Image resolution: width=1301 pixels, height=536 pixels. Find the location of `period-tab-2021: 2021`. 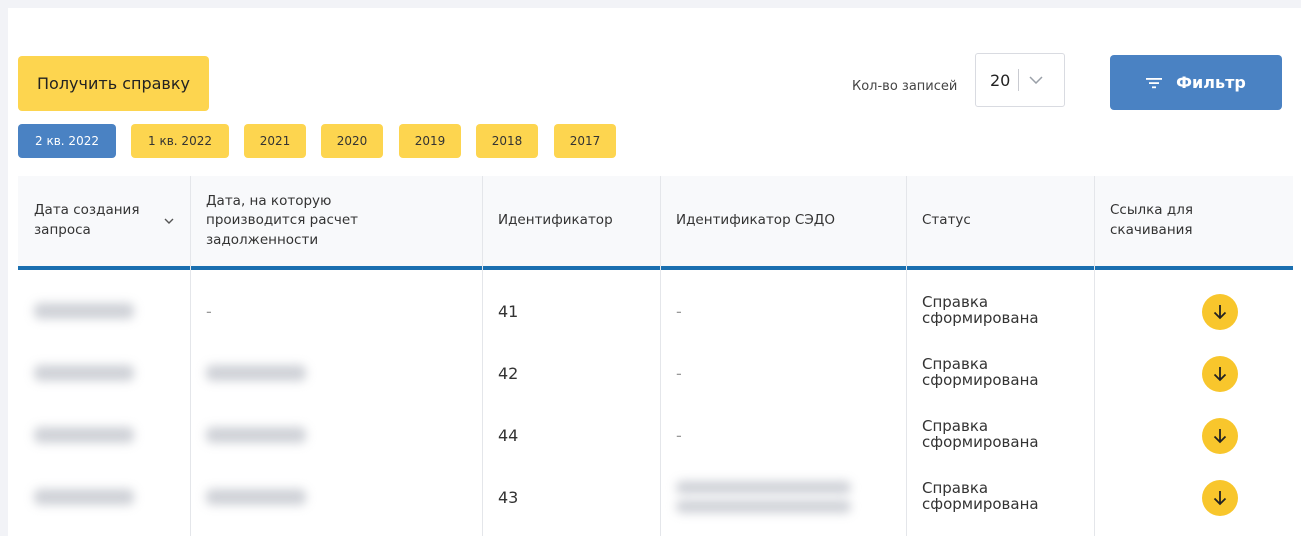

period-tab-2021: 2021 is located at coordinates (275, 141).